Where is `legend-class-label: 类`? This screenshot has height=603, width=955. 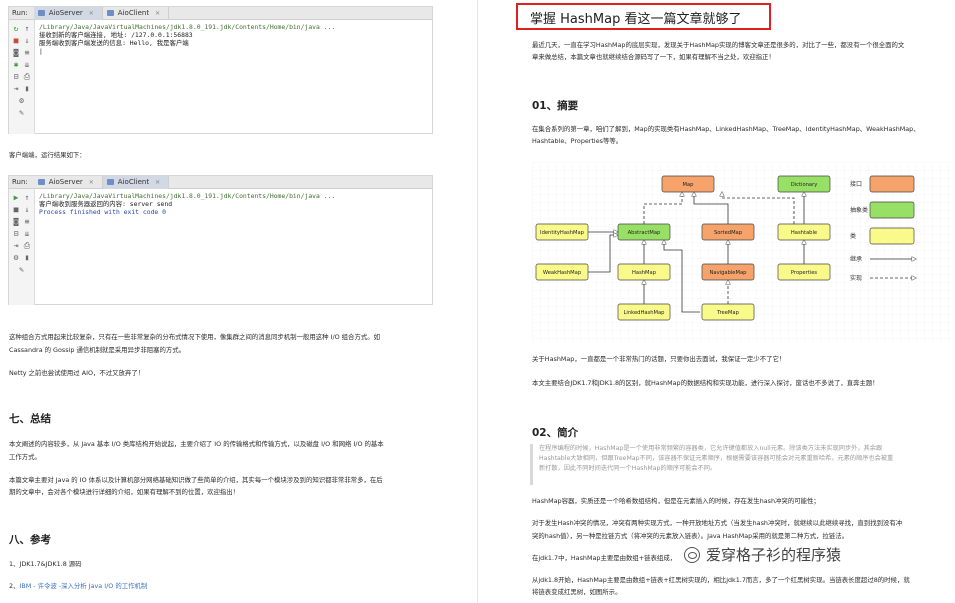 legend-class-label: 类 is located at coordinates (853, 236).